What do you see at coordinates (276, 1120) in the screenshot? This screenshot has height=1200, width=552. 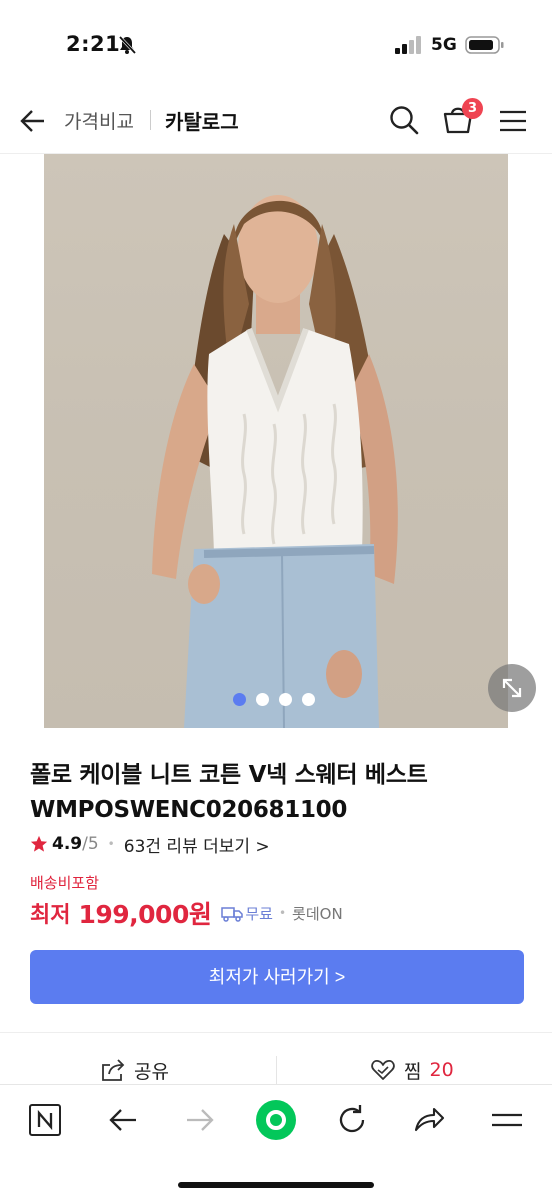 I see `green-home-icon` at bounding box center [276, 1120].